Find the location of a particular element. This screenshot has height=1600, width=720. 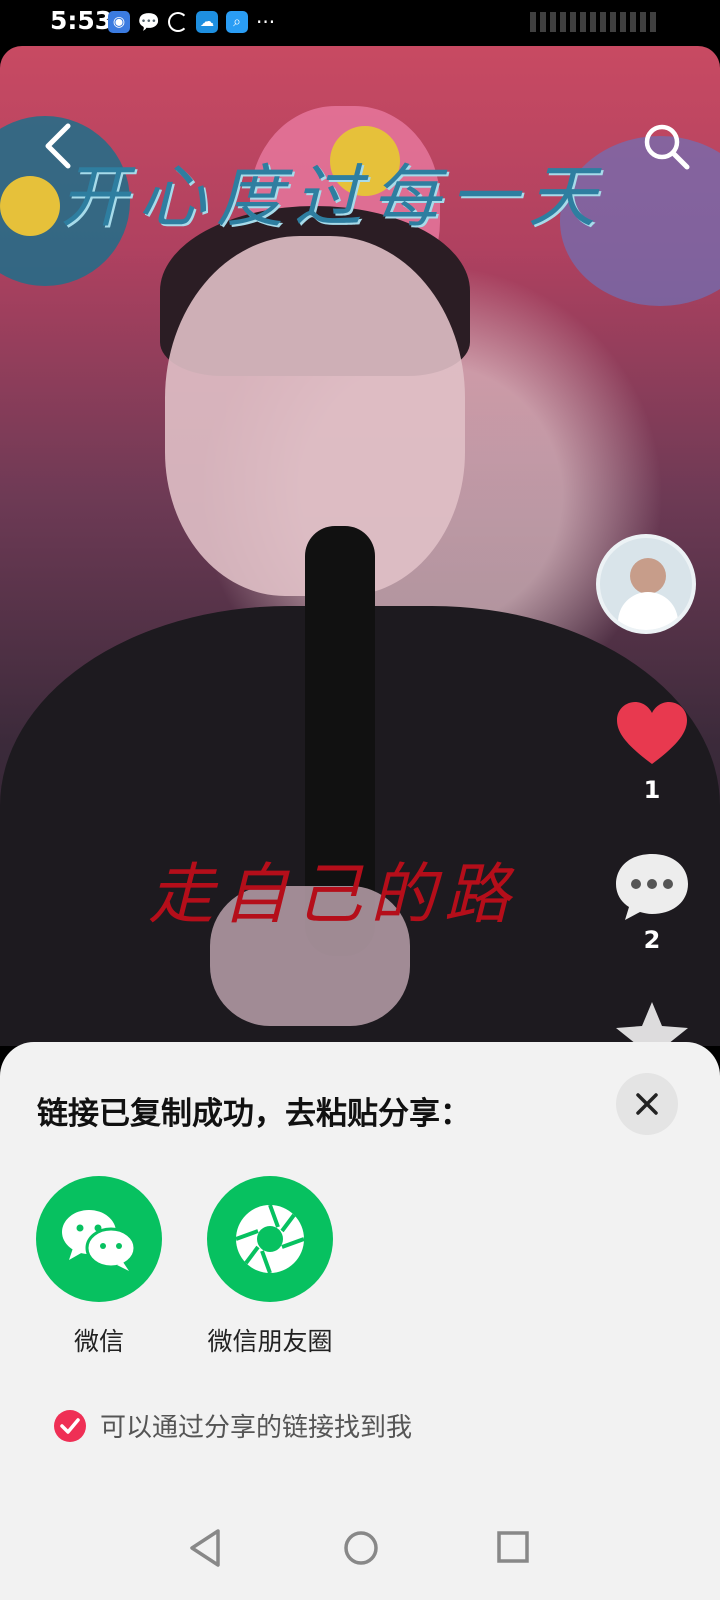

loading-icon is located at coordinates (178, 22).